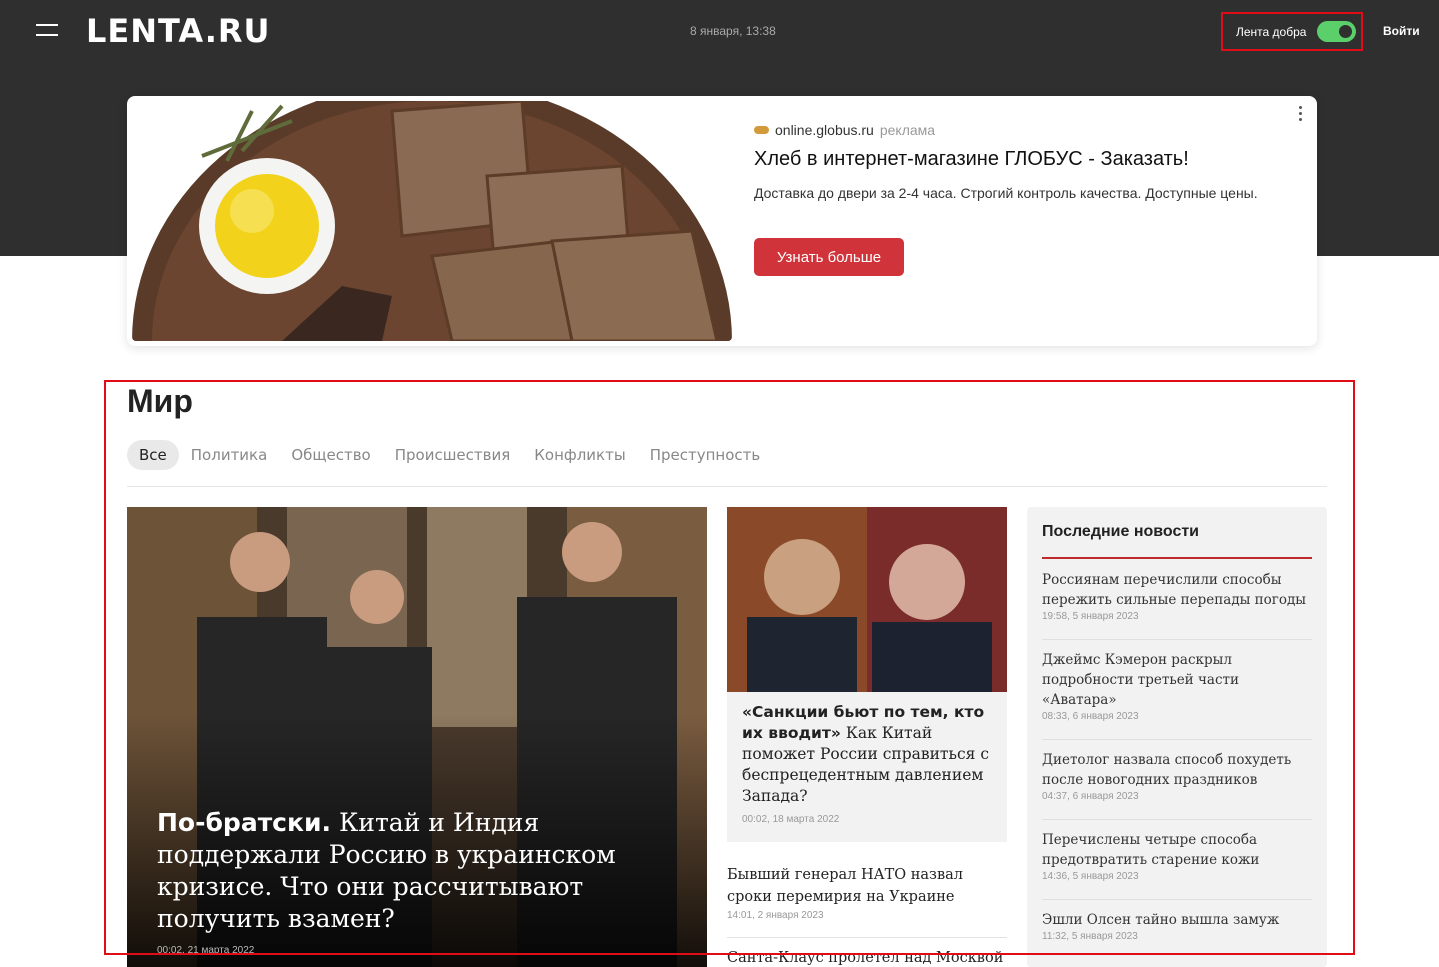  What do you see at coordinates (824, 130) in the screenshot?
I see `ad-source-domain: online.globus.ru` at bounding box center [824, 130].